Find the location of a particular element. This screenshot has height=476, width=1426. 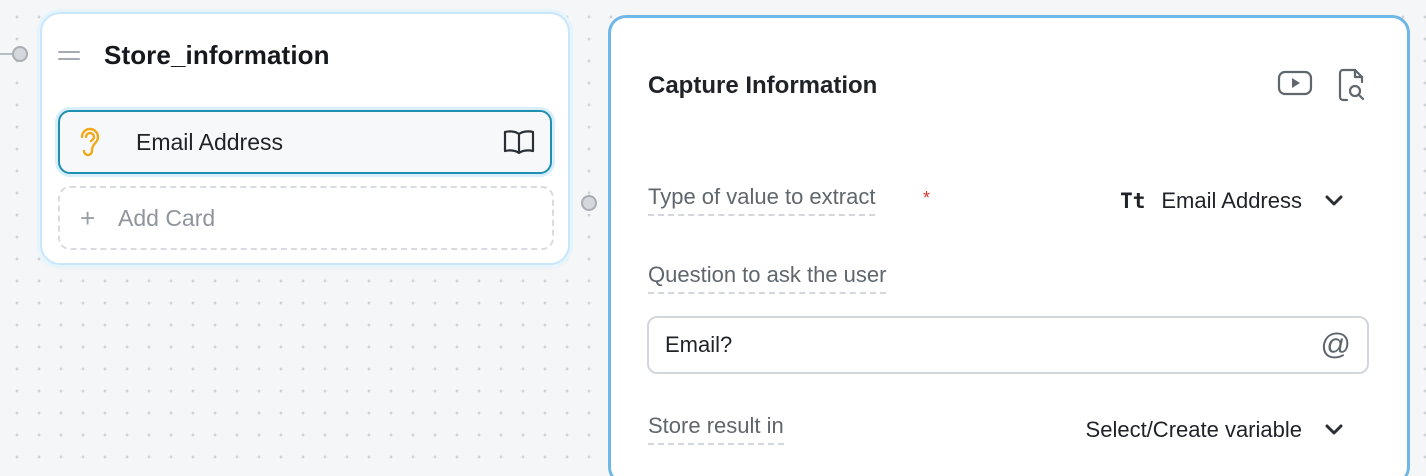

ear-icon is located at coordinates (90, 142).